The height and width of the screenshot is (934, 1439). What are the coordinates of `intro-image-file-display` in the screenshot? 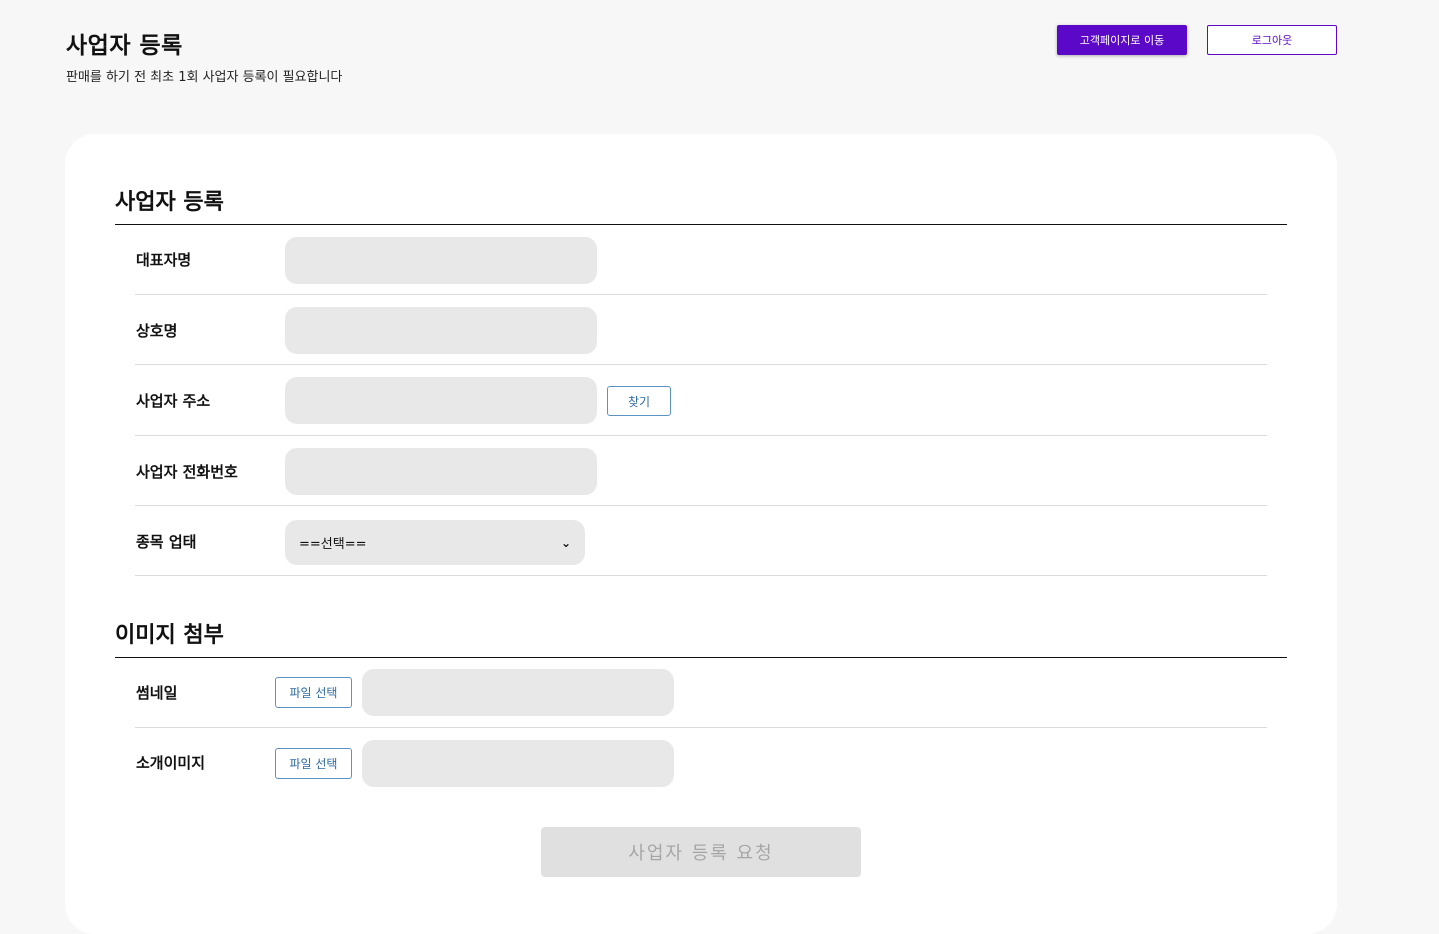 It's located at (518, 763).